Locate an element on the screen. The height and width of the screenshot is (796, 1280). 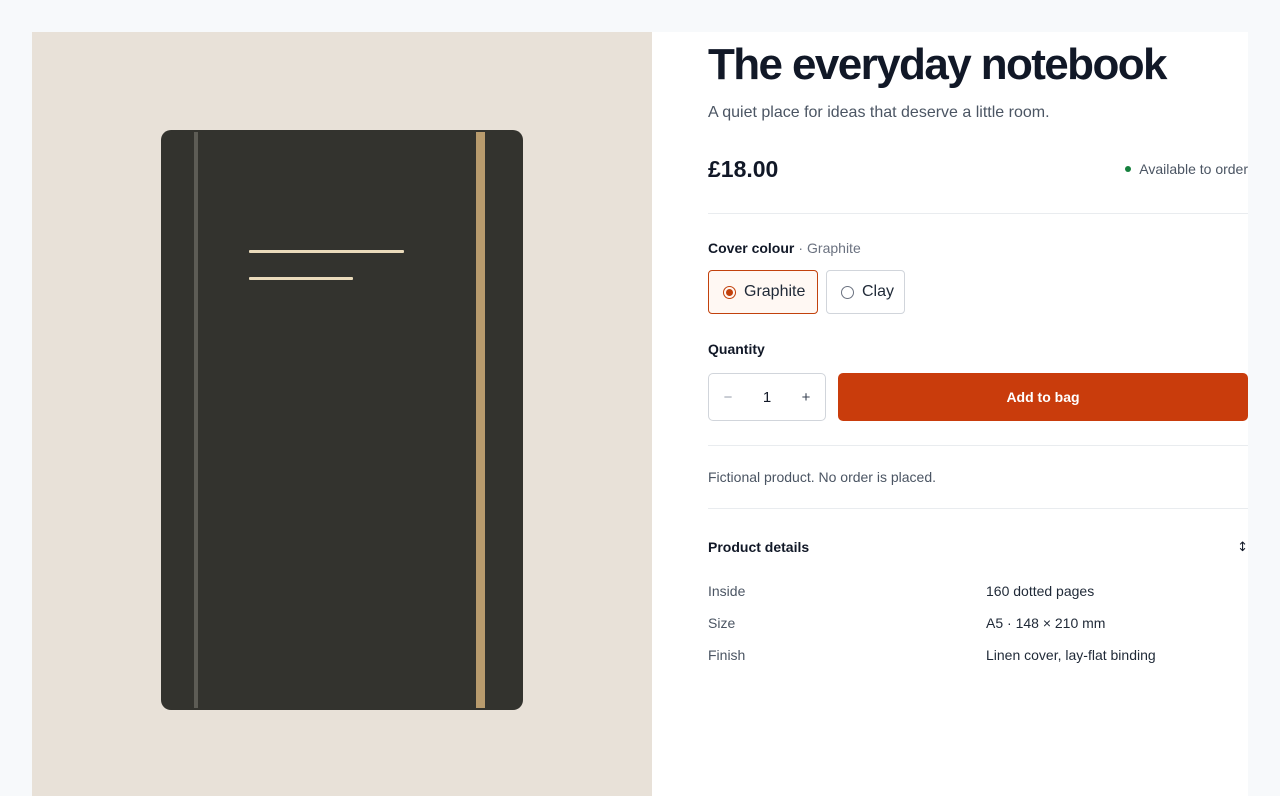
availability-text: Available to order is located at coordinates (1193, 169).